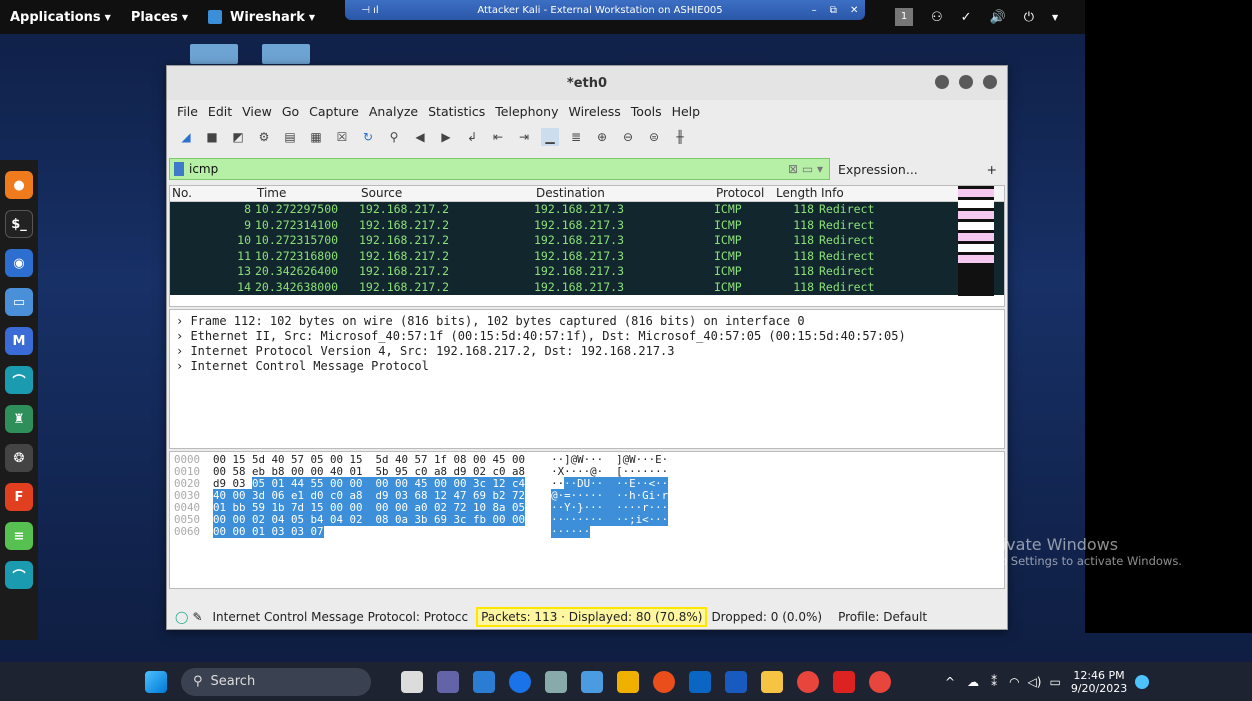 This screenshot has width=1252, height=701. What do you see at coordinates (904, 17) in the screenshot?
I see `workspace-indicator: 1` at bounding box center [904, 17].